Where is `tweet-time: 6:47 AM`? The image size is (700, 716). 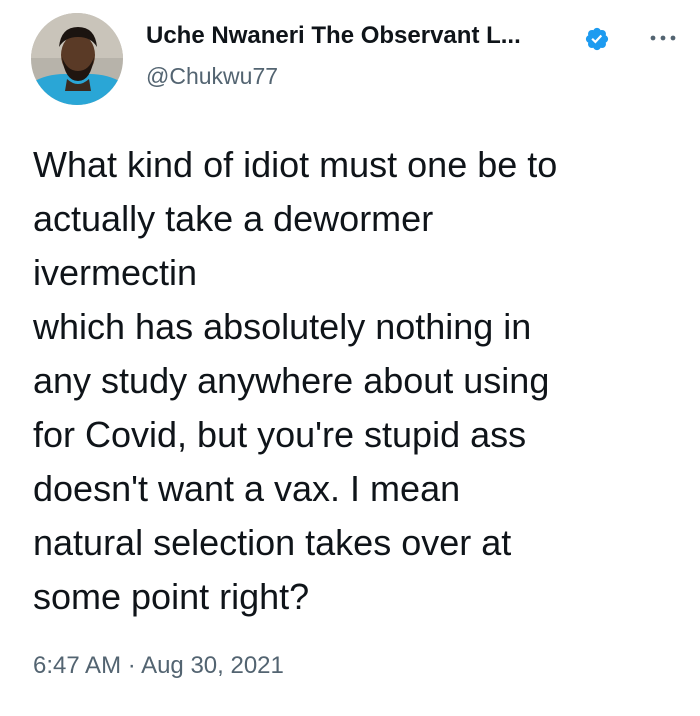
tweet-time: 6:47 AM is located at coordinates (77, 665).